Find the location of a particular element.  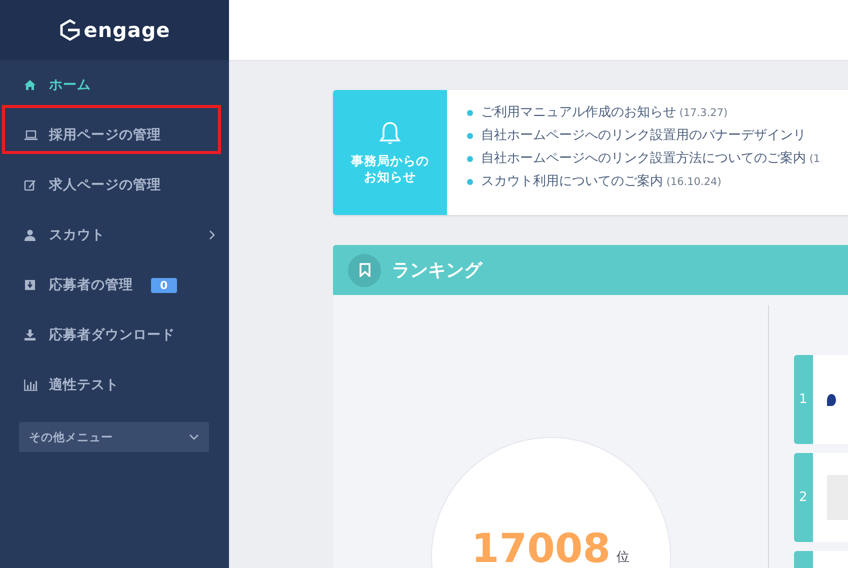

download-icon is located at coordinates (31, 335).